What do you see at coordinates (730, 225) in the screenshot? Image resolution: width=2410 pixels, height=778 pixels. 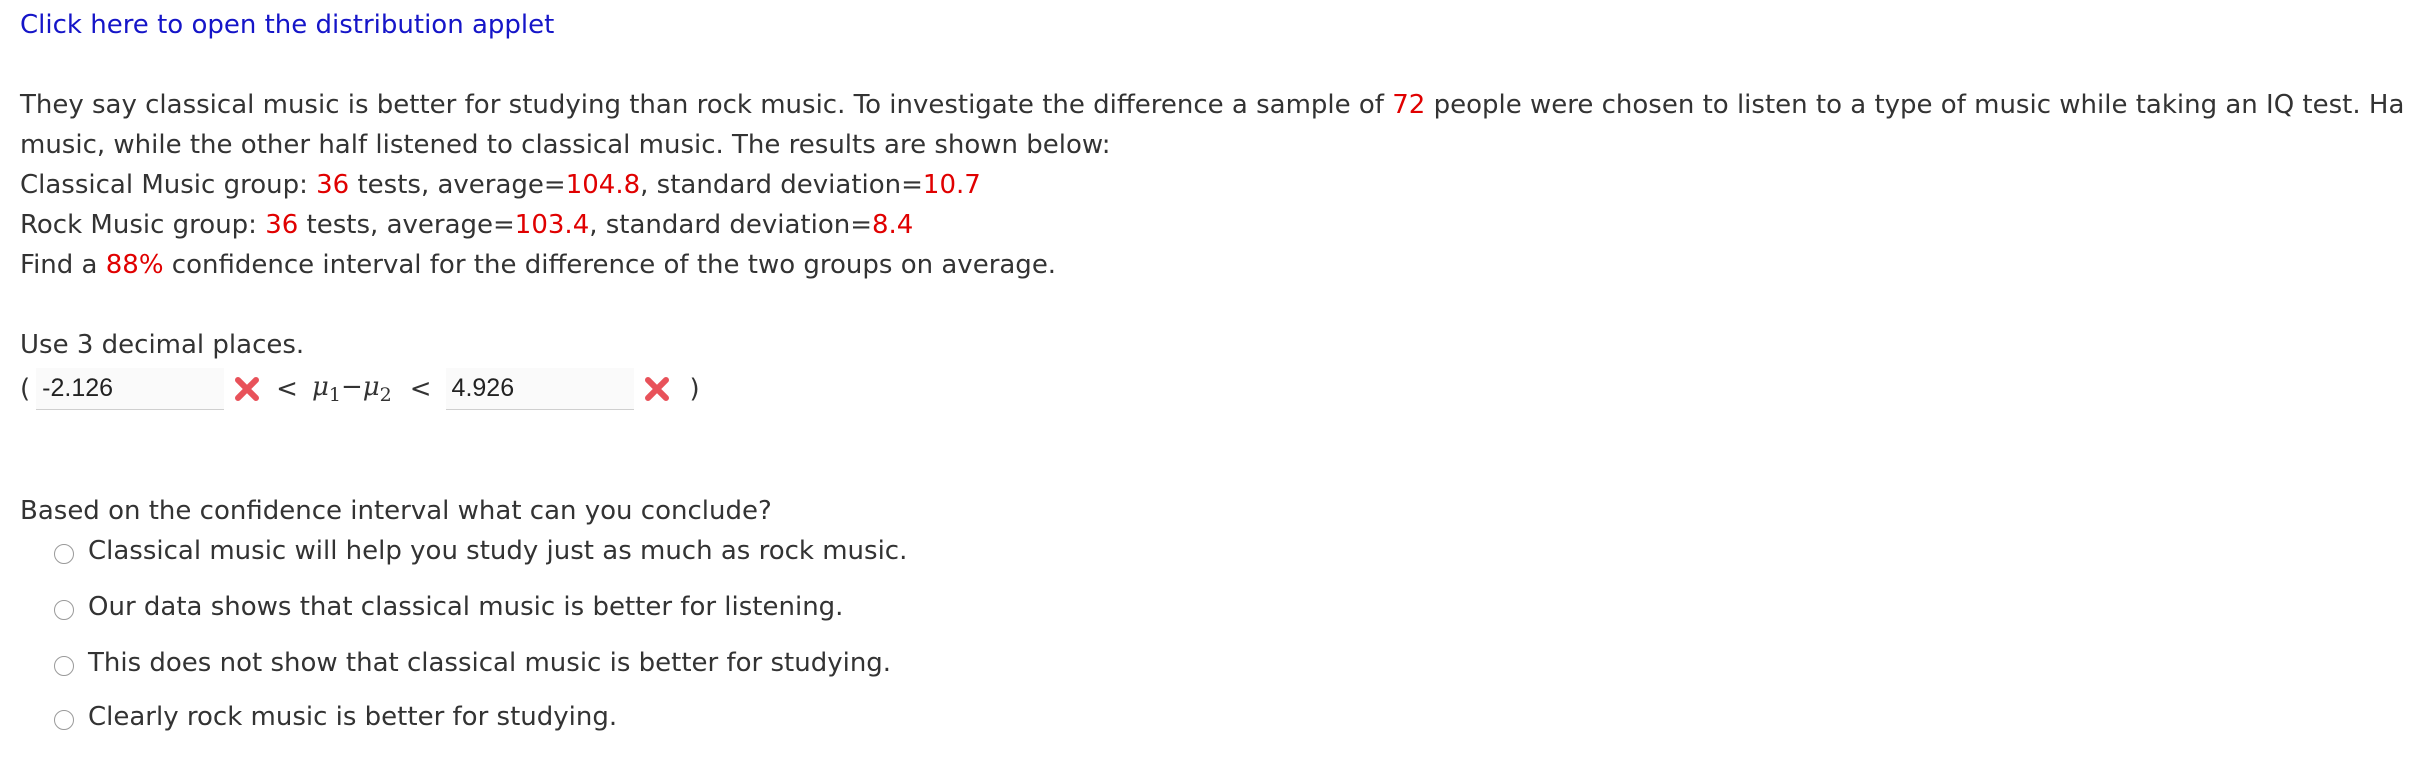 I see `rock-text-2: , standard deviation=` at bounding box center [730, 225].